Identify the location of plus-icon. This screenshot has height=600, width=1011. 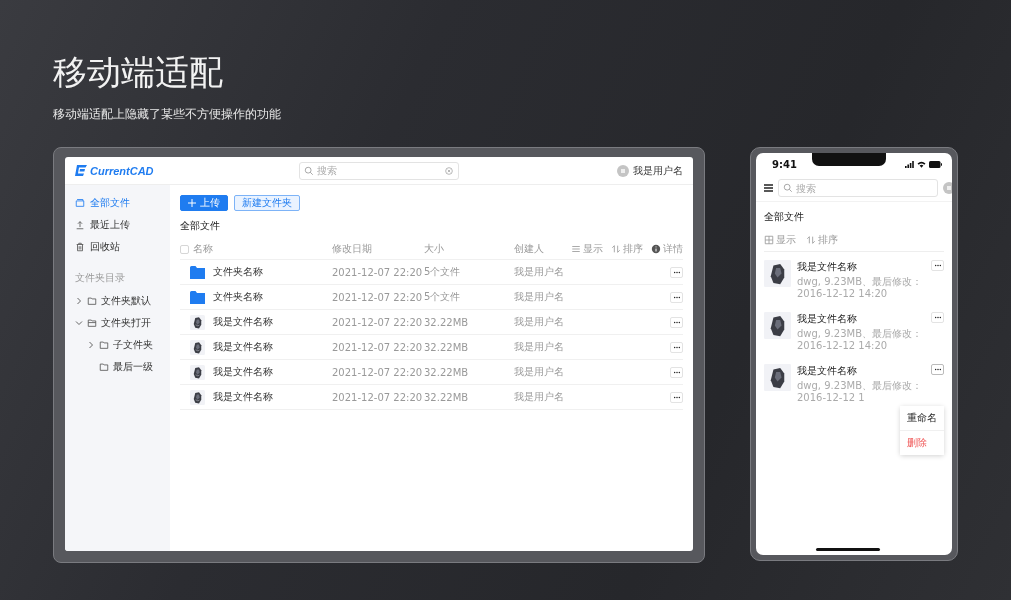
(192, 203).